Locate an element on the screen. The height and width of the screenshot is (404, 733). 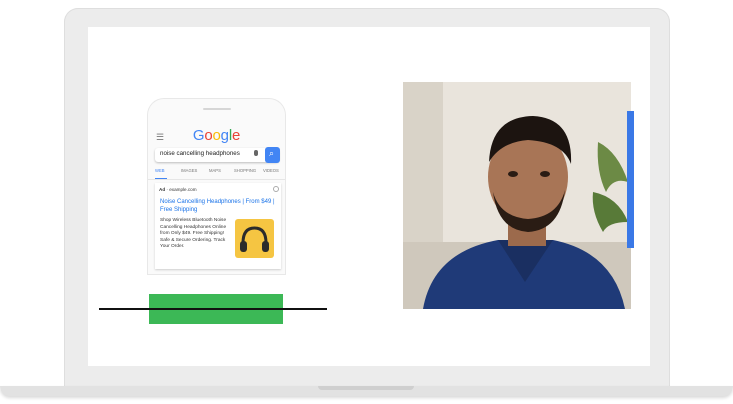
tab-images: IMAGES is located at coordinates (189, 170).